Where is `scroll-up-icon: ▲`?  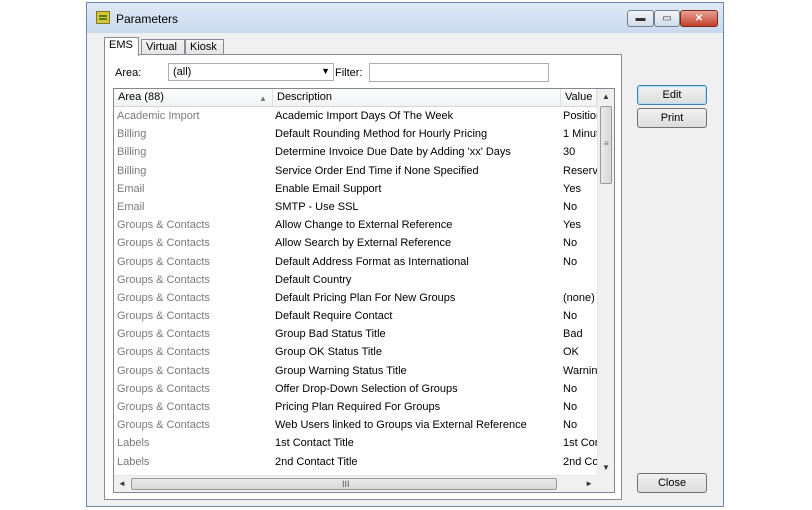
scroll-up-icon: ▲ is located at coordinates (606, 96).